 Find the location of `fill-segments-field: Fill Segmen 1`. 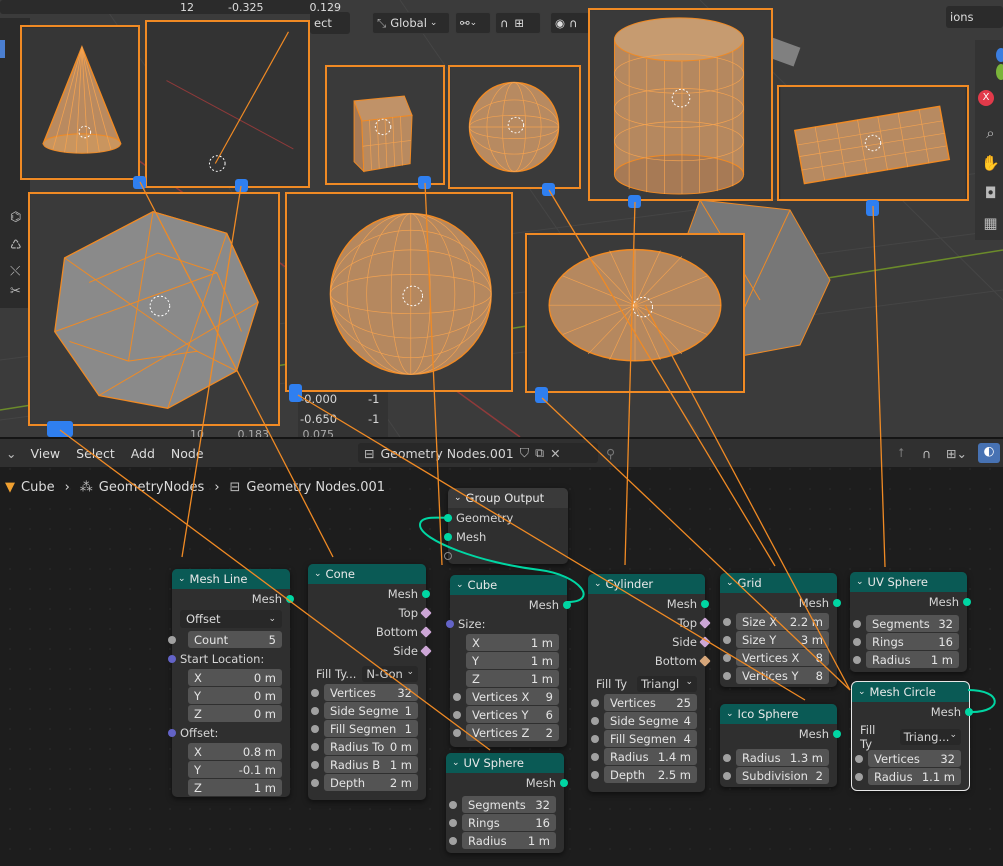

fill-segments-field: Fill Segmen 1 is located at coordinates (364, 728).